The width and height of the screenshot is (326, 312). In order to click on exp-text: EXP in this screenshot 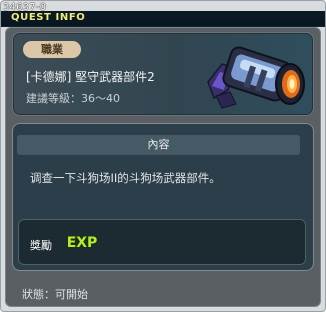, I will do `click(82, 243)`.